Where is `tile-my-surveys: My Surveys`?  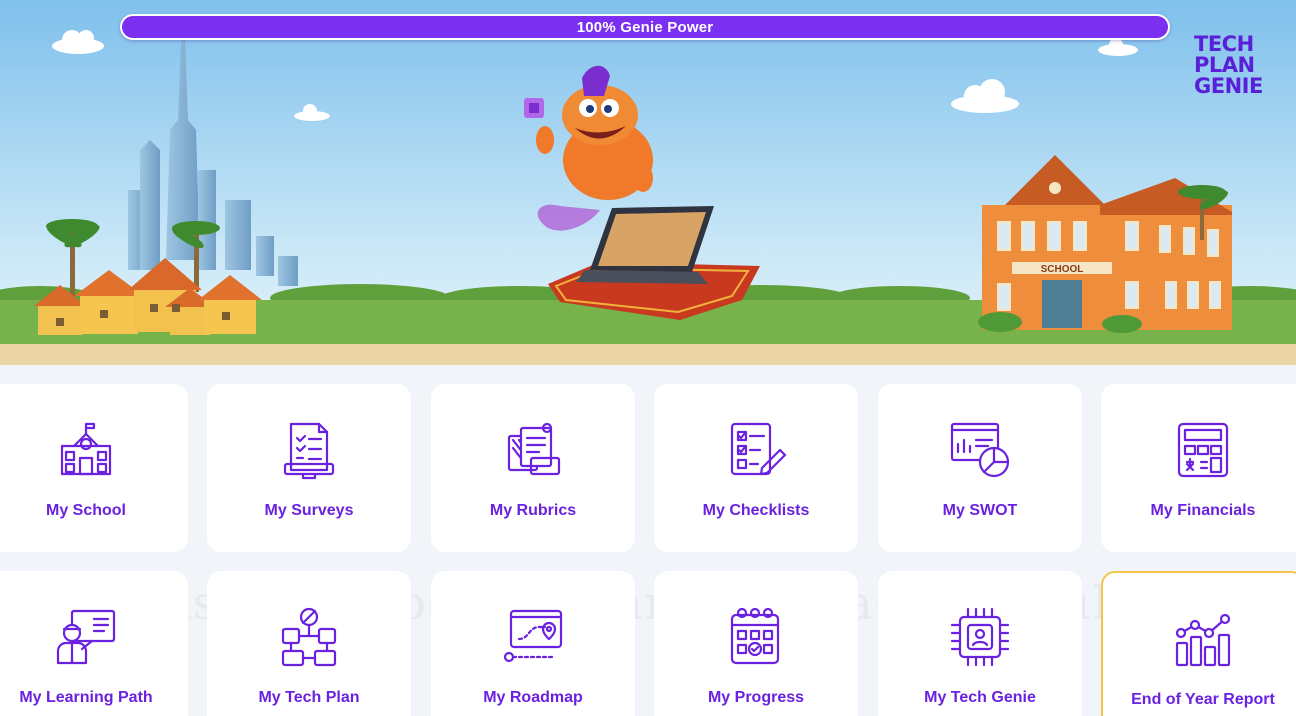
tile-my-surveys: My Surveys is located at coordinates (309, 468).